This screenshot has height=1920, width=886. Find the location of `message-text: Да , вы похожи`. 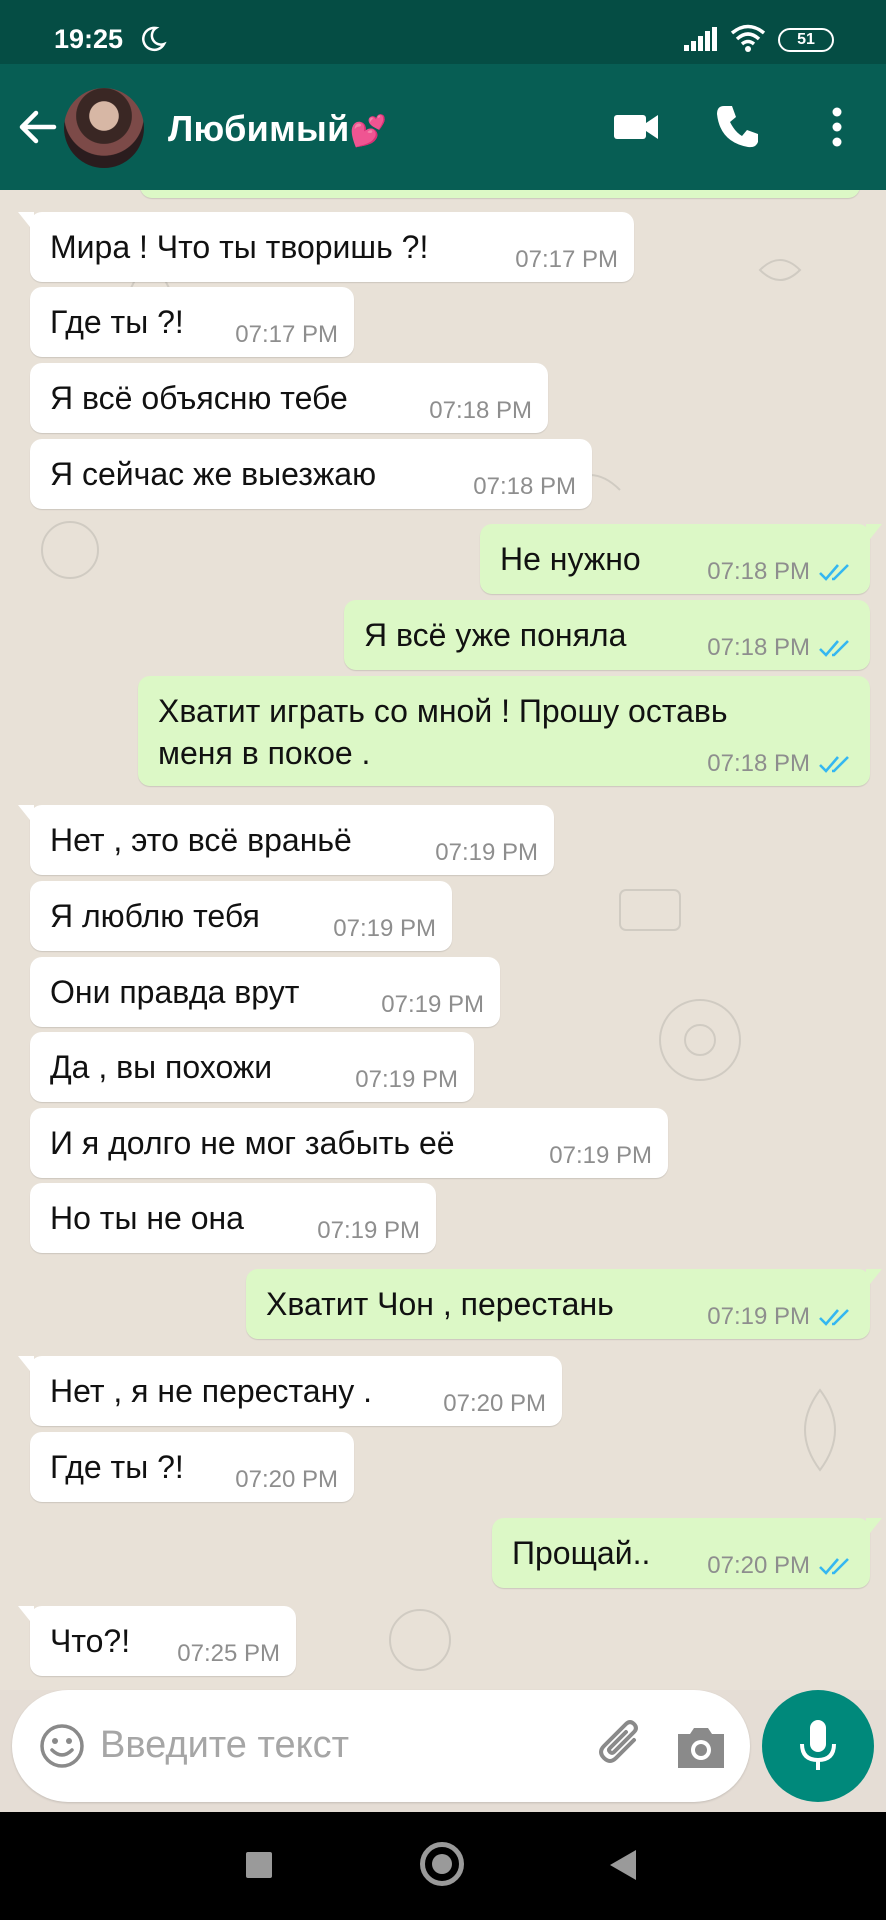

message-text: Да , вы похожи is located at coordinates (161, 1067).